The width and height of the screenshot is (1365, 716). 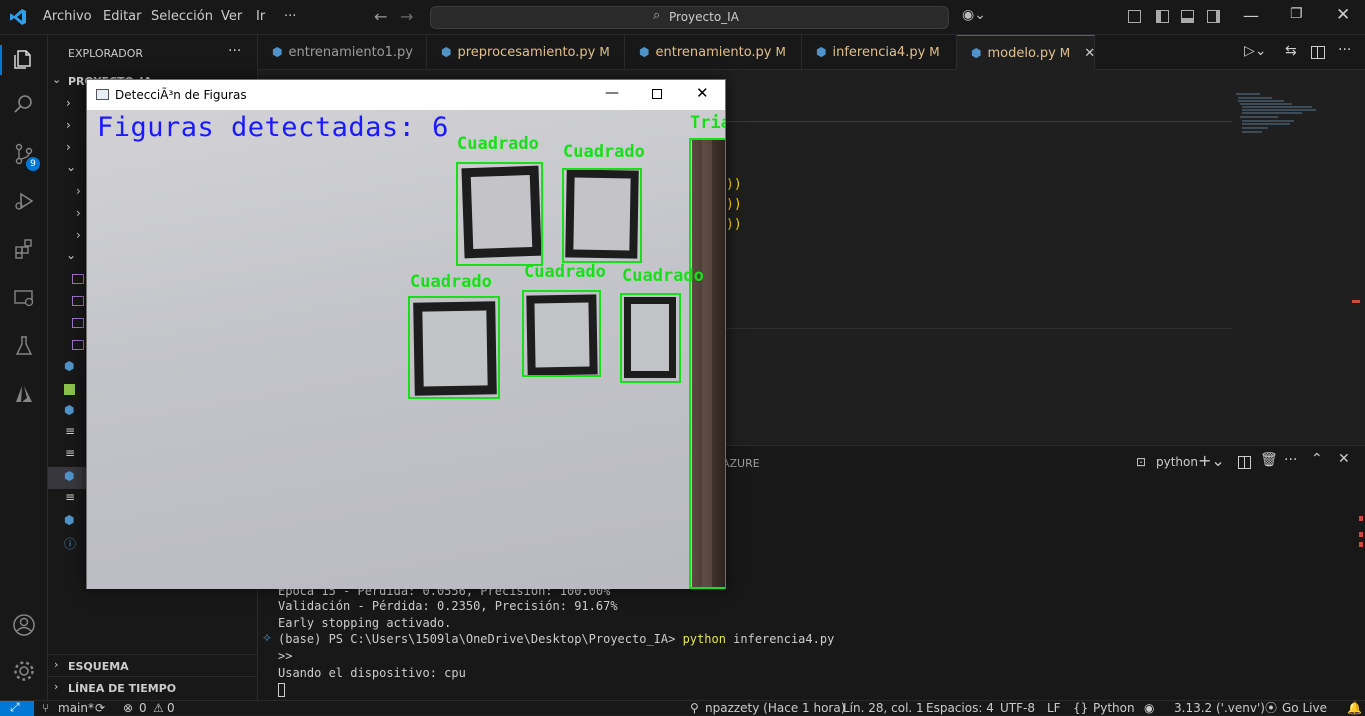 I want to click on minimize-icon: —, so click(x=1251, y=15).